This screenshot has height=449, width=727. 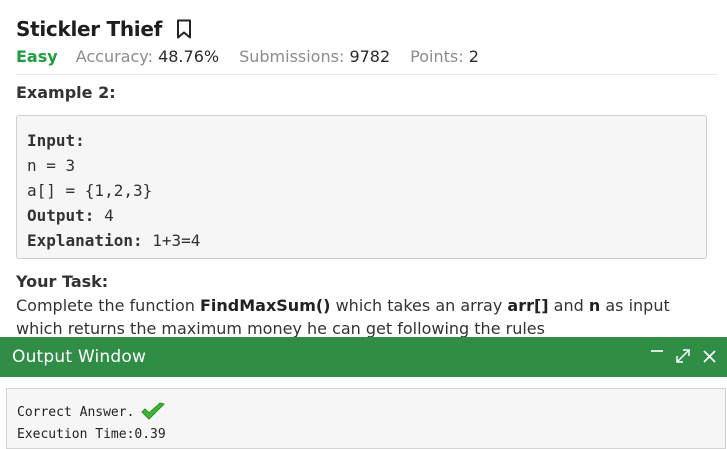 What do you see at coordinates (473, 56) in the screenshot?
I see `points-value: 2` at bounding box center [473, 56].